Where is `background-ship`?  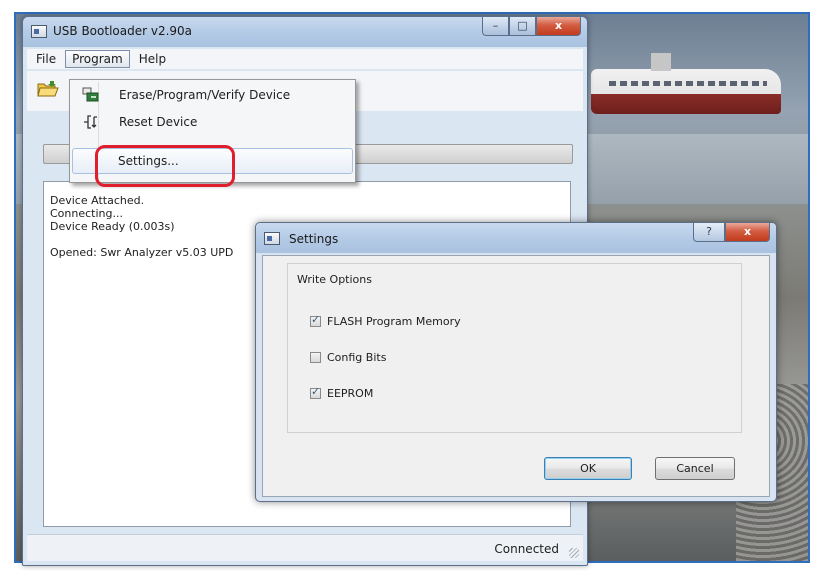 background-ship is located at coordinates (686, 83).